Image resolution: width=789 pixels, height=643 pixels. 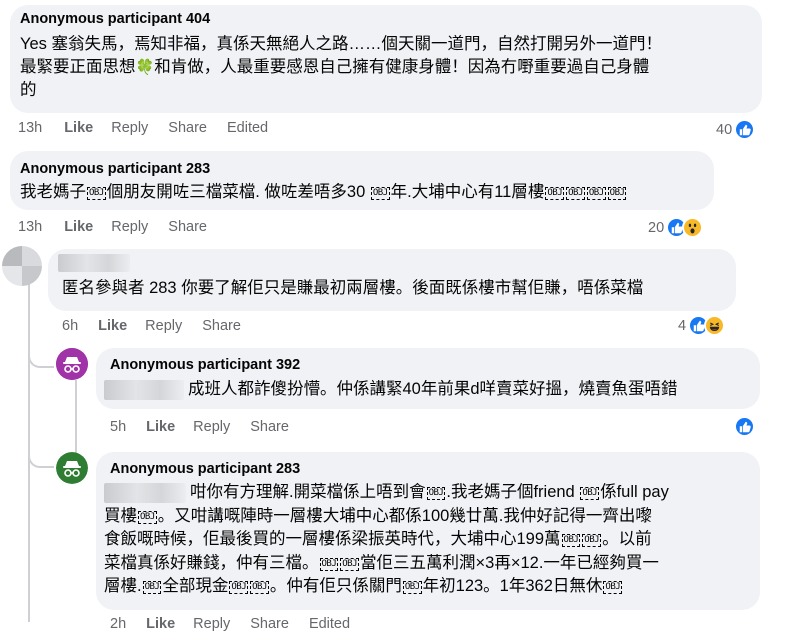 I want to click on comment-timestamp: 5h, so click(x=118, y=427).